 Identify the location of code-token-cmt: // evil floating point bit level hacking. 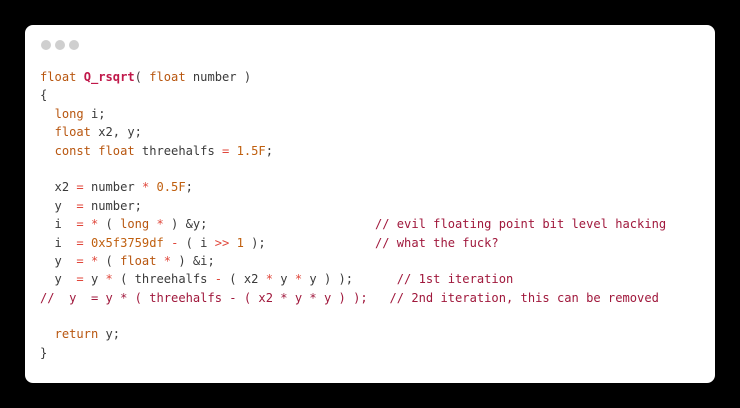
(520, 224).